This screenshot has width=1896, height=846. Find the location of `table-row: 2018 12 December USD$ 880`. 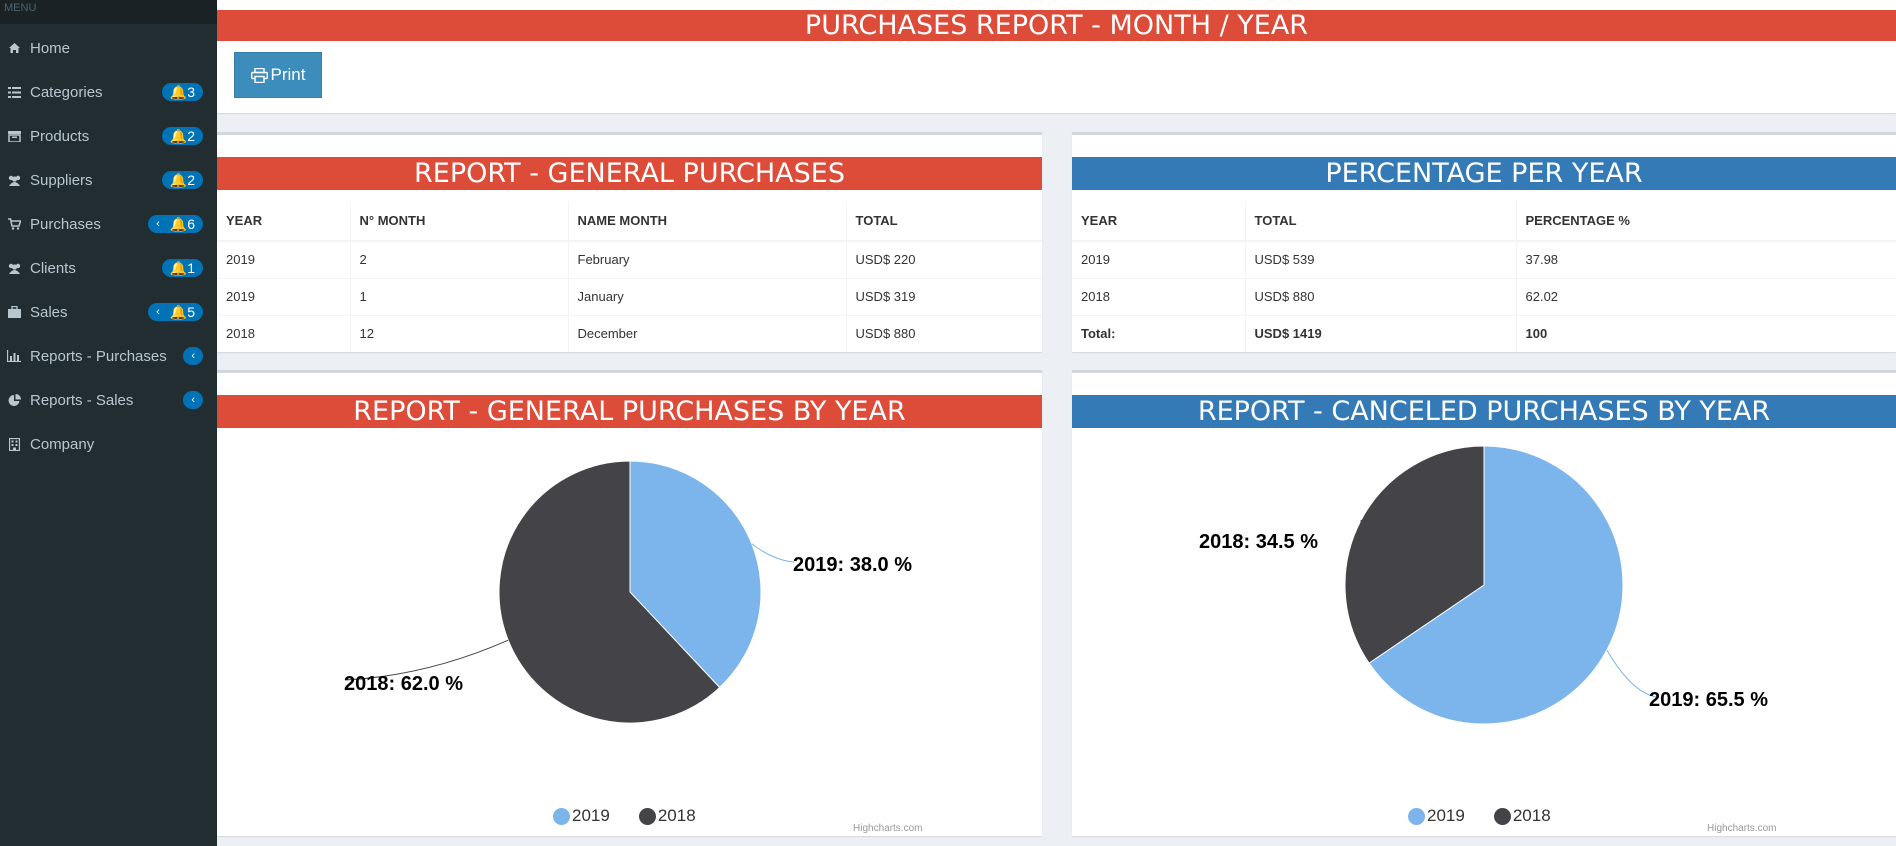

table-row: 2018 12 December USD$ 880 is located at coordinates (629, 333).